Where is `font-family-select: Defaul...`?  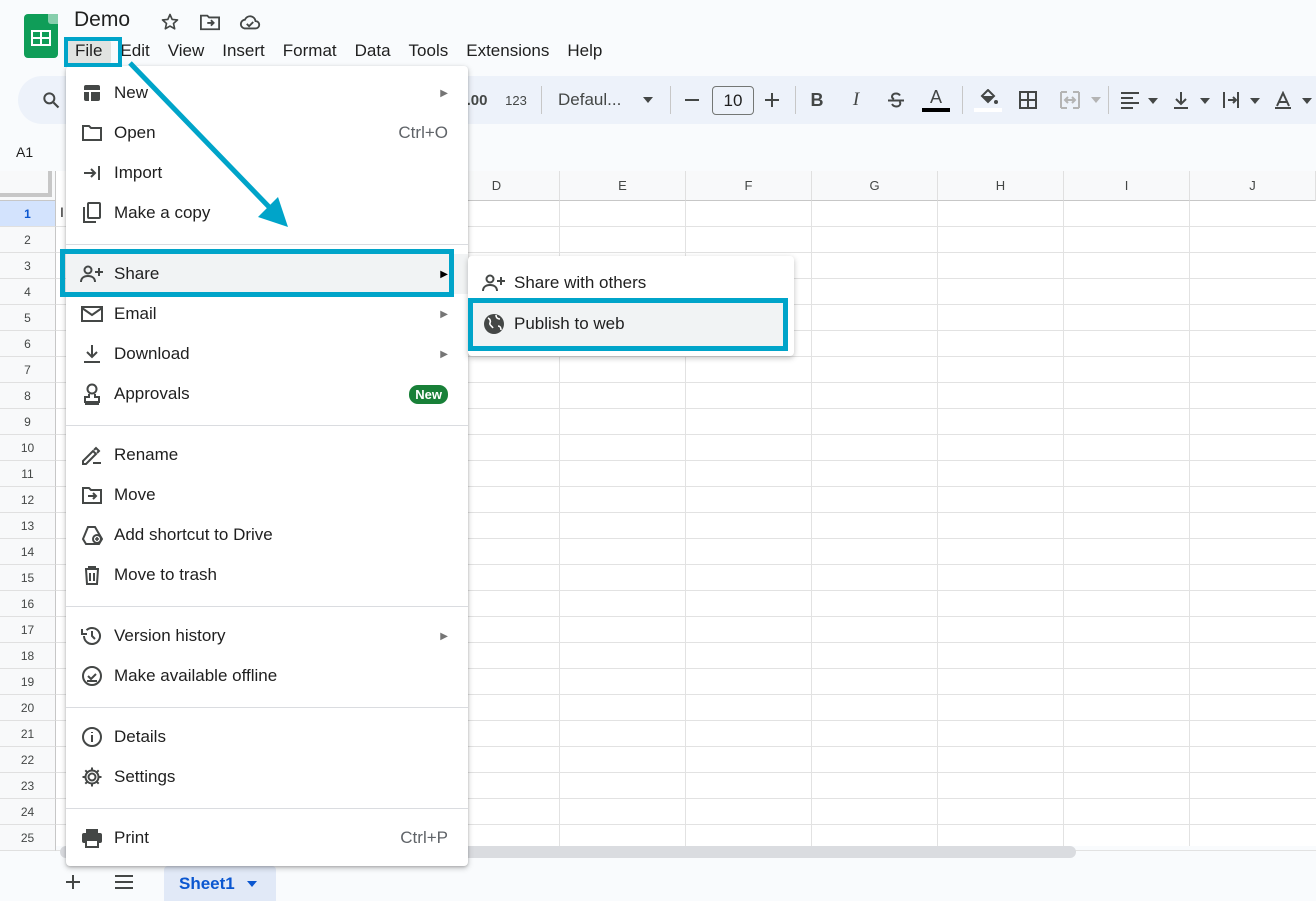
font-family-select: Defaul... is located at coordinates (594, 100).